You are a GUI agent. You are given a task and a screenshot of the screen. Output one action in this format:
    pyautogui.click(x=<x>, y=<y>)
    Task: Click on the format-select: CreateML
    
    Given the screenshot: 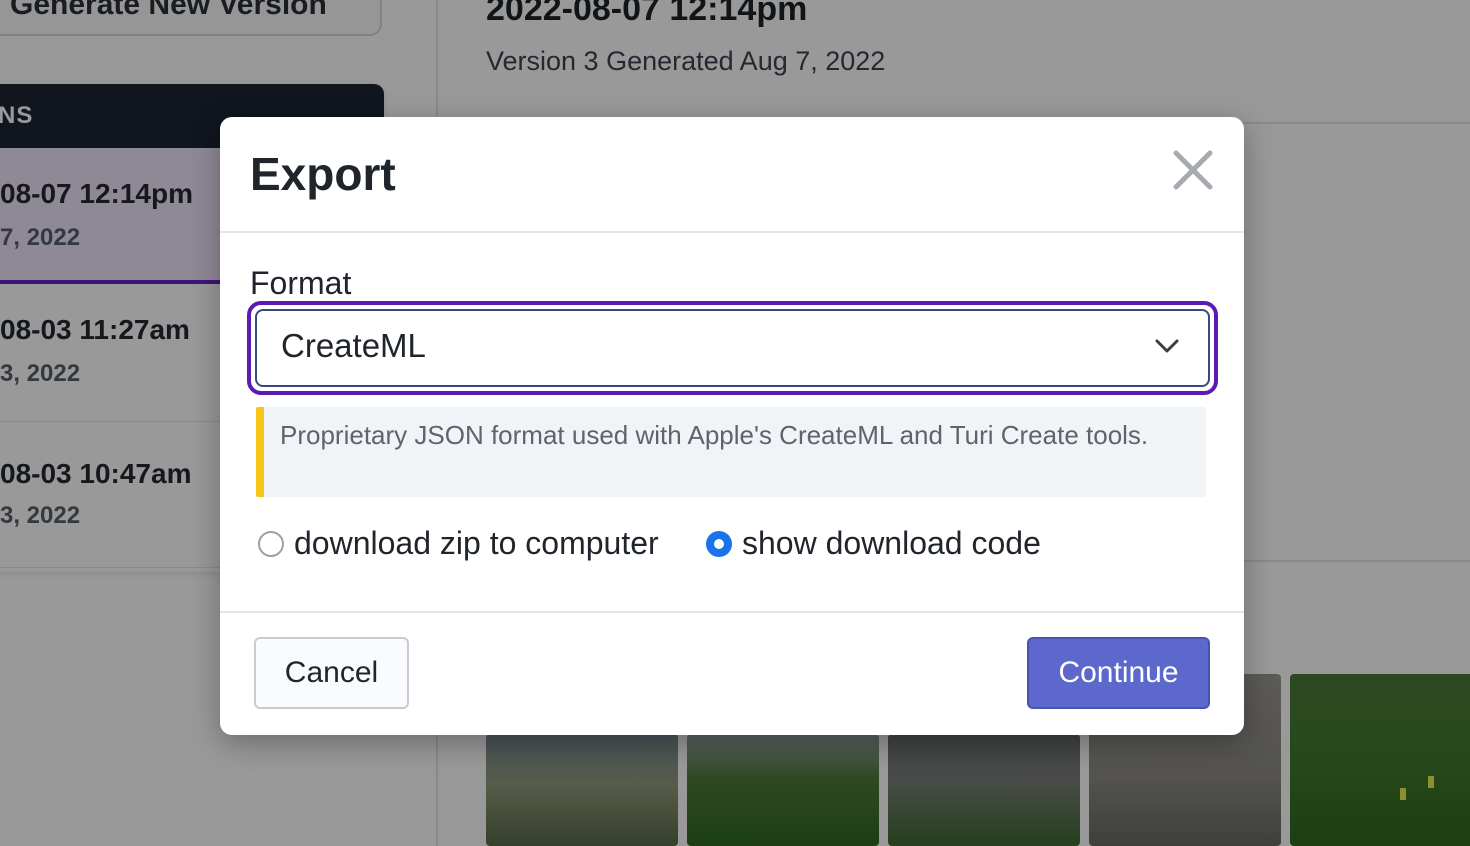 What is the action you would take?
    pyautogui.click(x=732, y=348)
    